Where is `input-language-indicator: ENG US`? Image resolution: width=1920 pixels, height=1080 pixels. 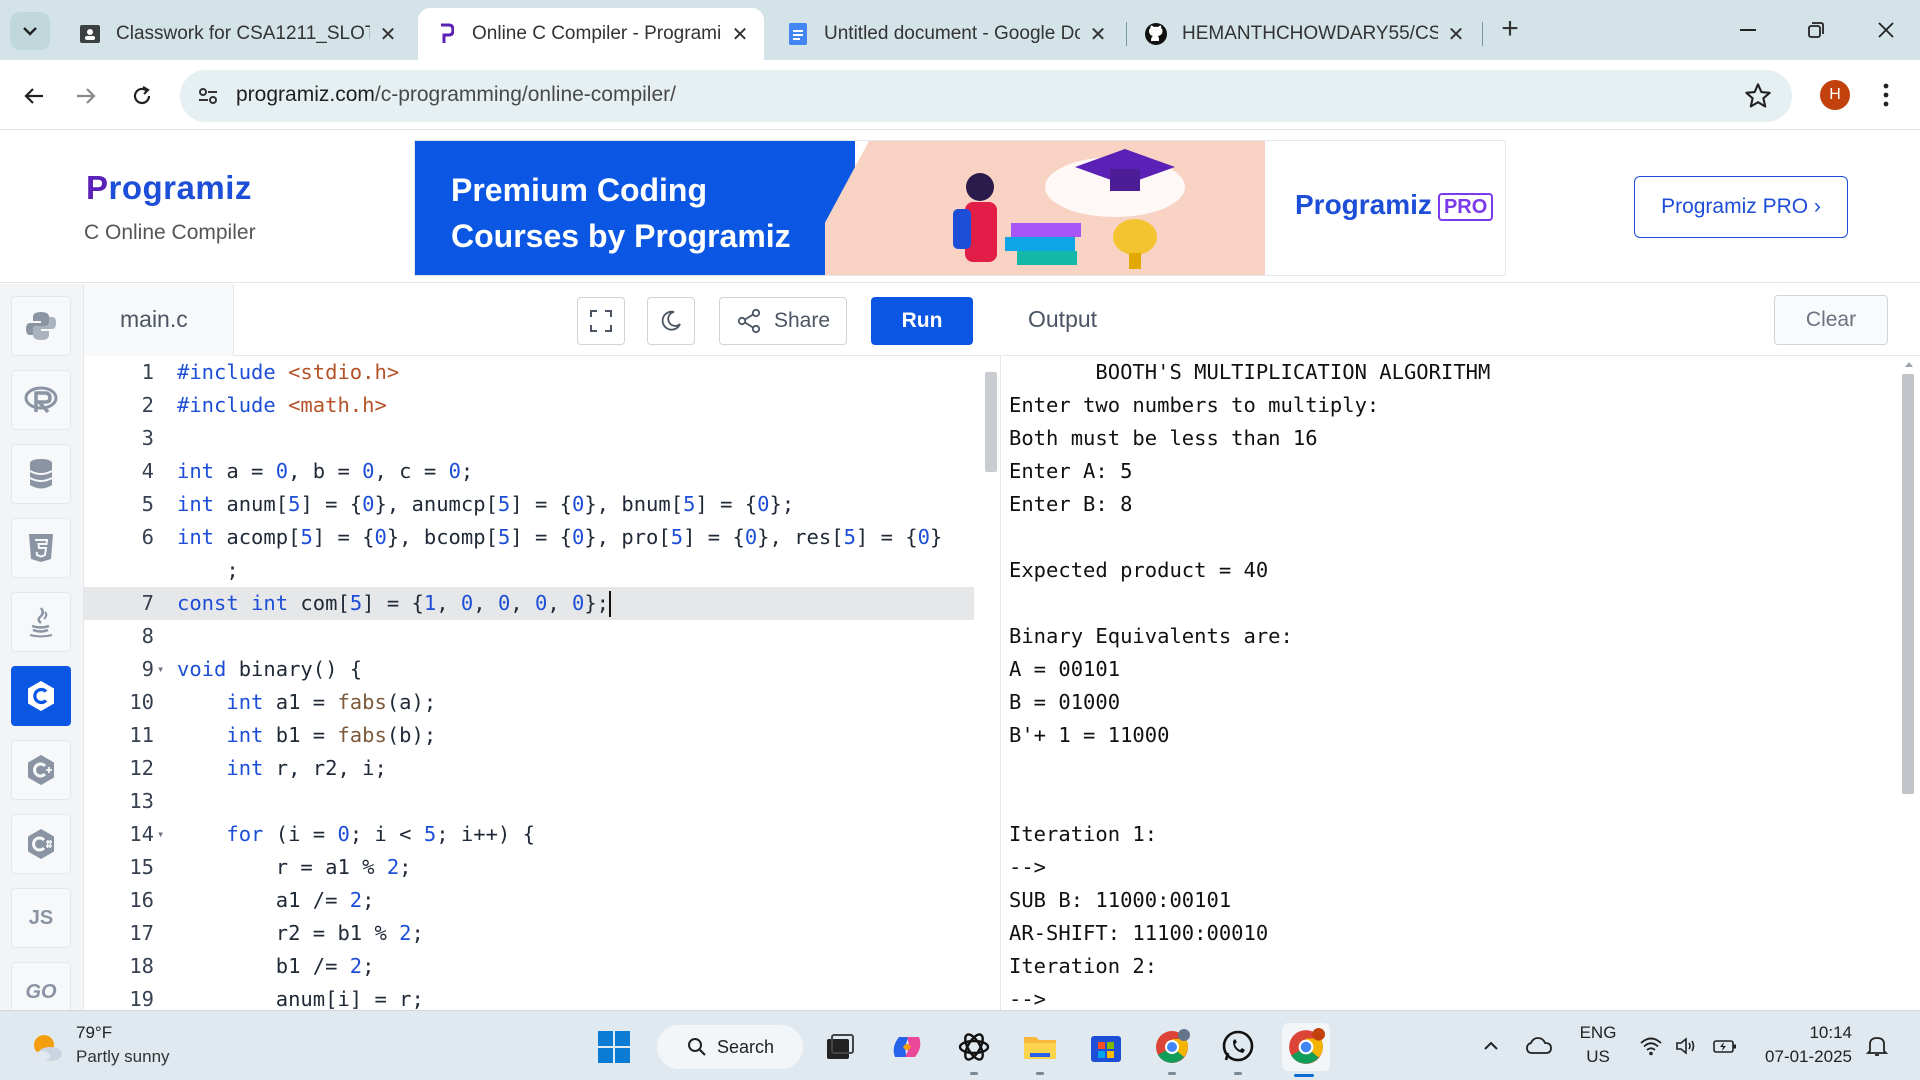 input-language-indicator: ENG US is located at coordinates (1598, 1045).